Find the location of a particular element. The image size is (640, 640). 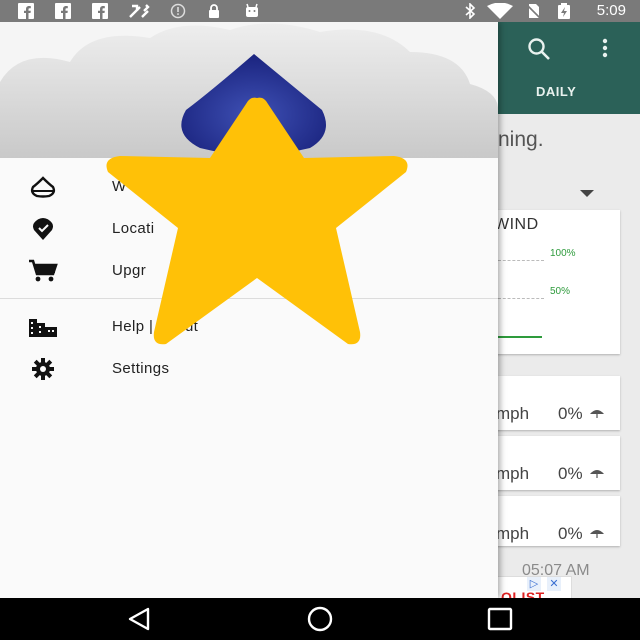

dropdown-arrow-icon is located at coordinates (587, 193).